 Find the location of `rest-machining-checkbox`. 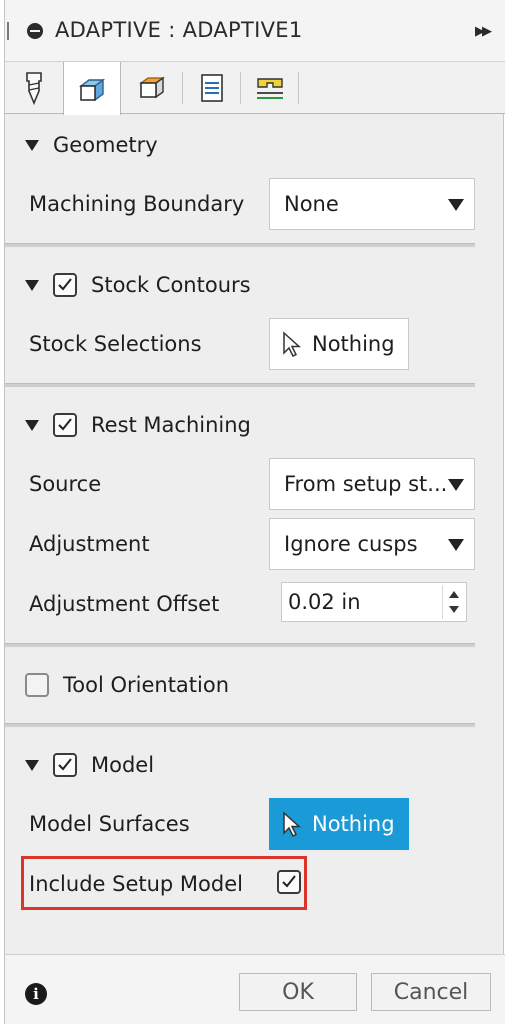

rest-machining-checkbox is located at coordinates (65, 425).